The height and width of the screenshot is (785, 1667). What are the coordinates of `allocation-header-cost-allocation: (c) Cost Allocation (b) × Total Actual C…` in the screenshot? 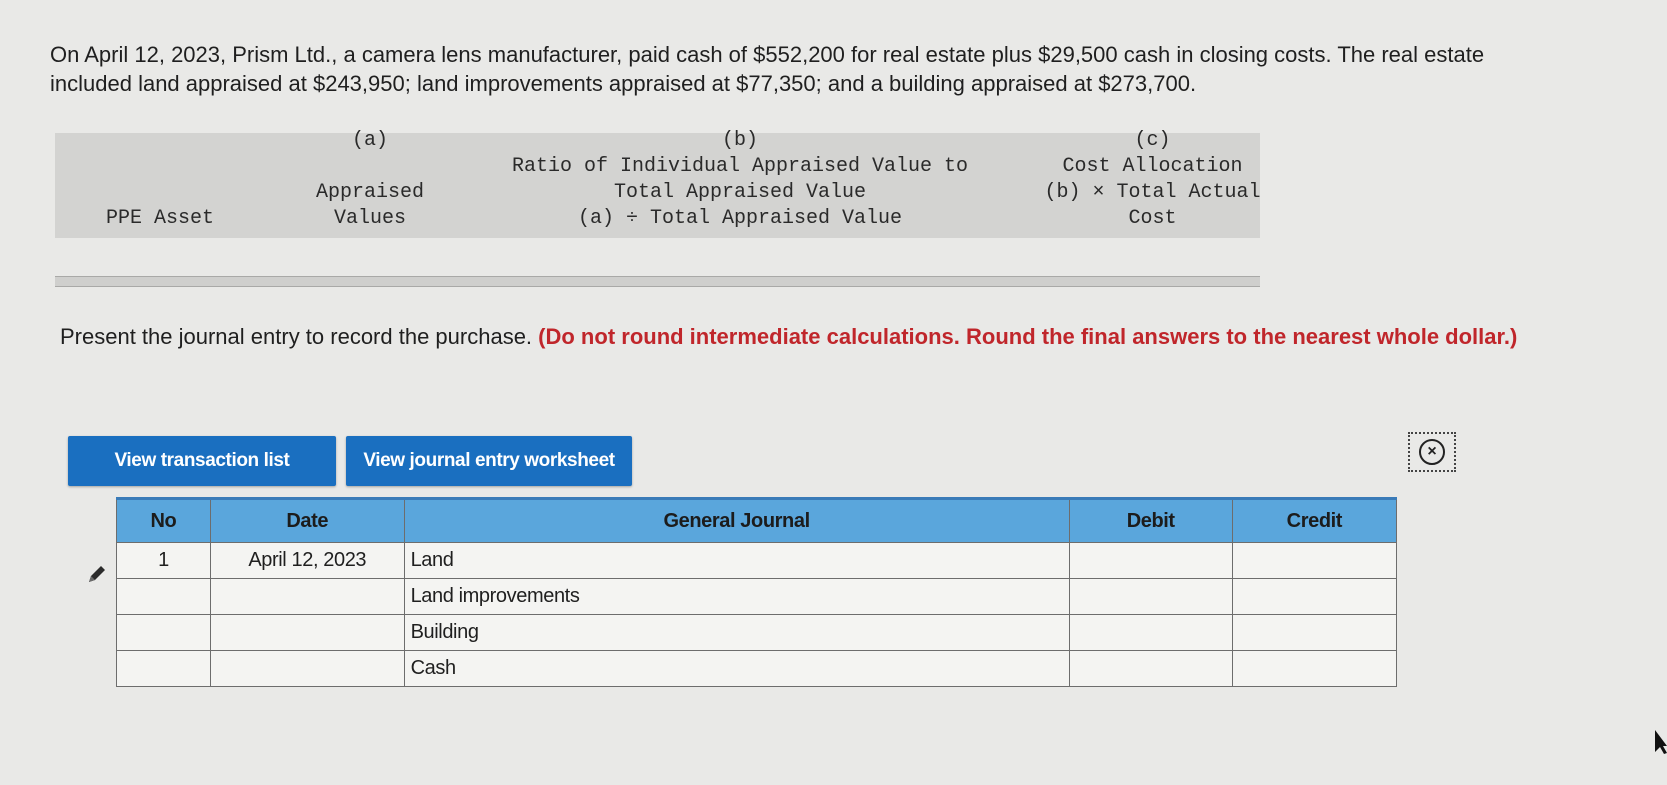 It's located at (1152, 183).